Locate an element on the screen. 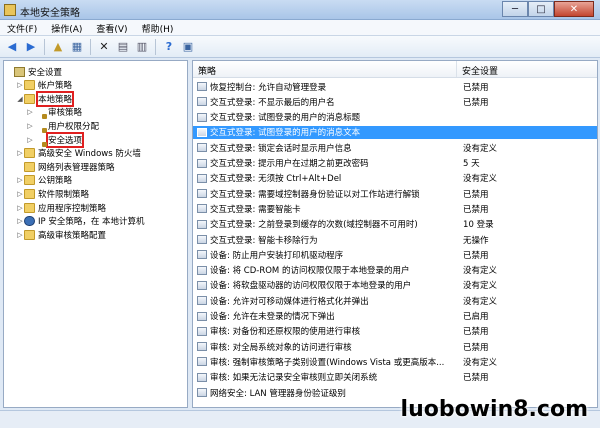 The image size is (600, 428). table-row: 设备: 将软盘驱动器的访问权限仅限于本地登录的用户 没有定义 is located at coordinates (395, 285).